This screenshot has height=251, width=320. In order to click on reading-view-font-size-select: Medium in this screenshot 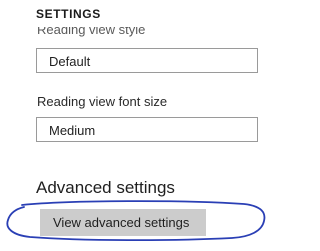, I will do `click(147, 129)`.